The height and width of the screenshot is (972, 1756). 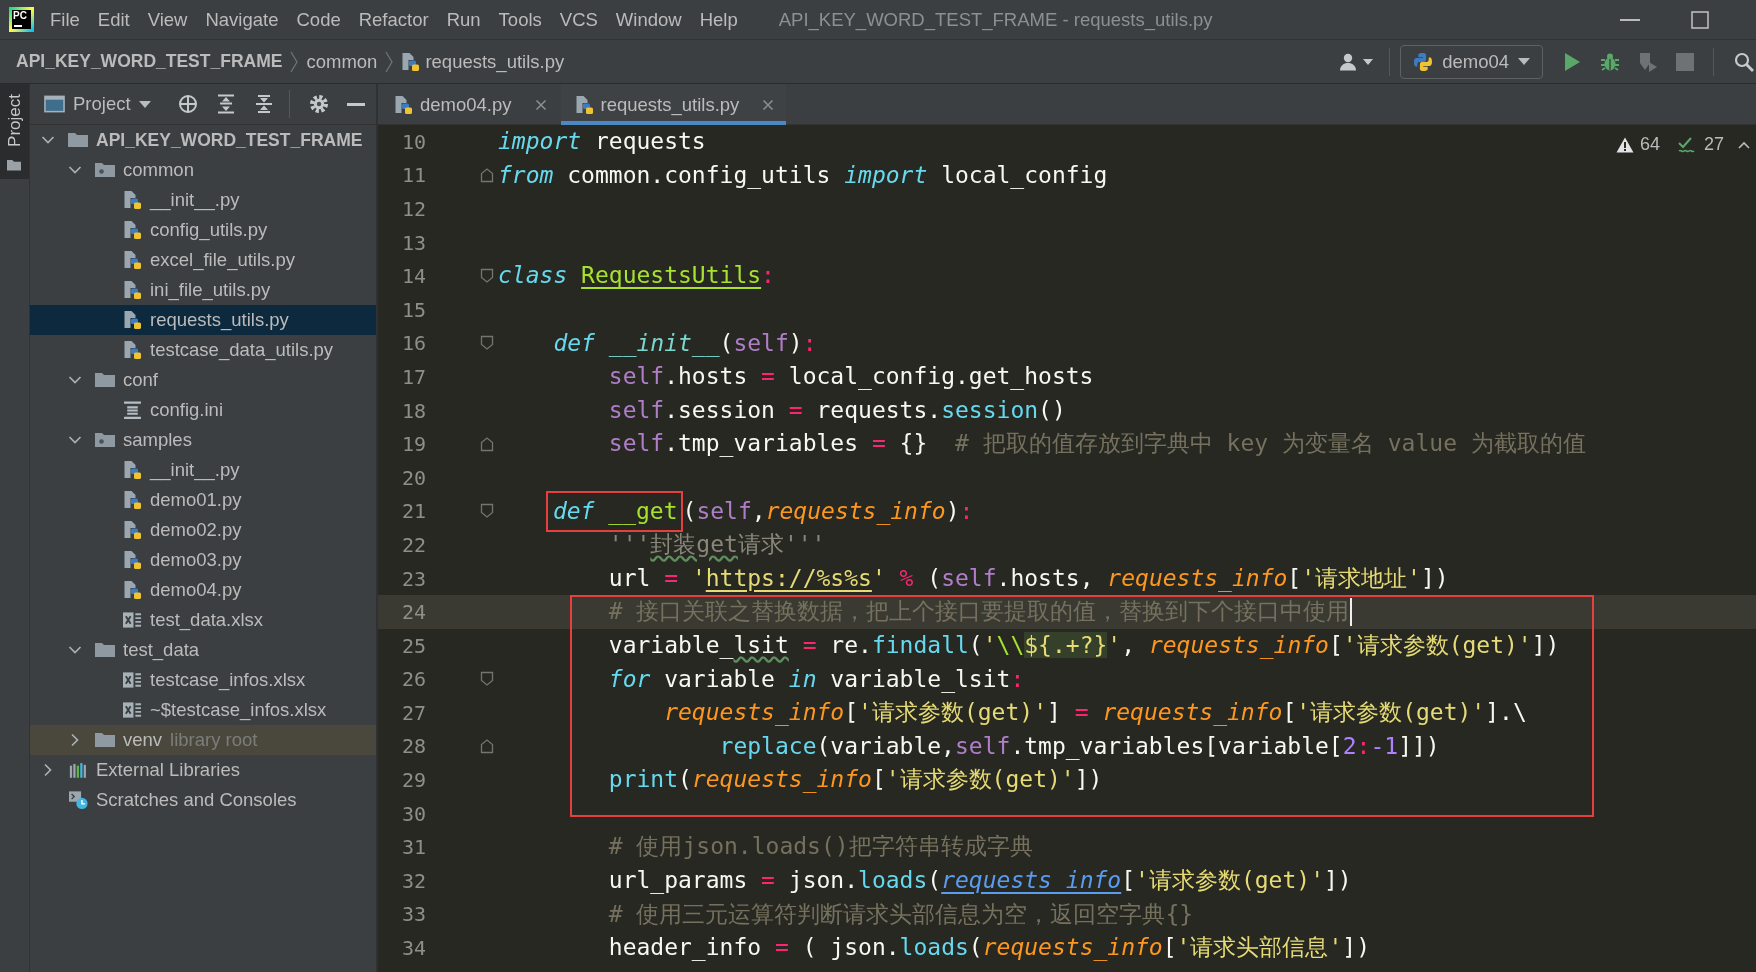 What do you see at coordinates (203, 650) in the screenshot?
I see `tree-item: test_data` at bounding box center [203, 650].